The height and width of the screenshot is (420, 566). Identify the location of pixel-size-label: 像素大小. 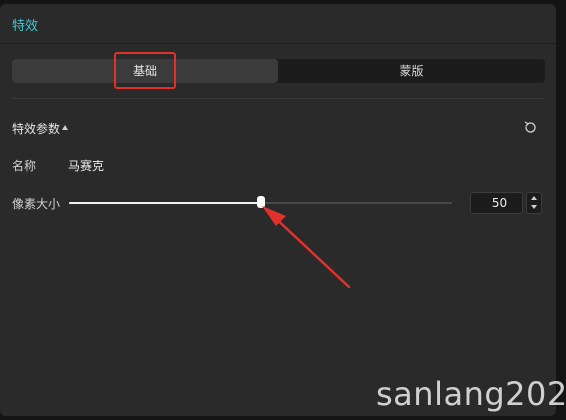
(36, 204).